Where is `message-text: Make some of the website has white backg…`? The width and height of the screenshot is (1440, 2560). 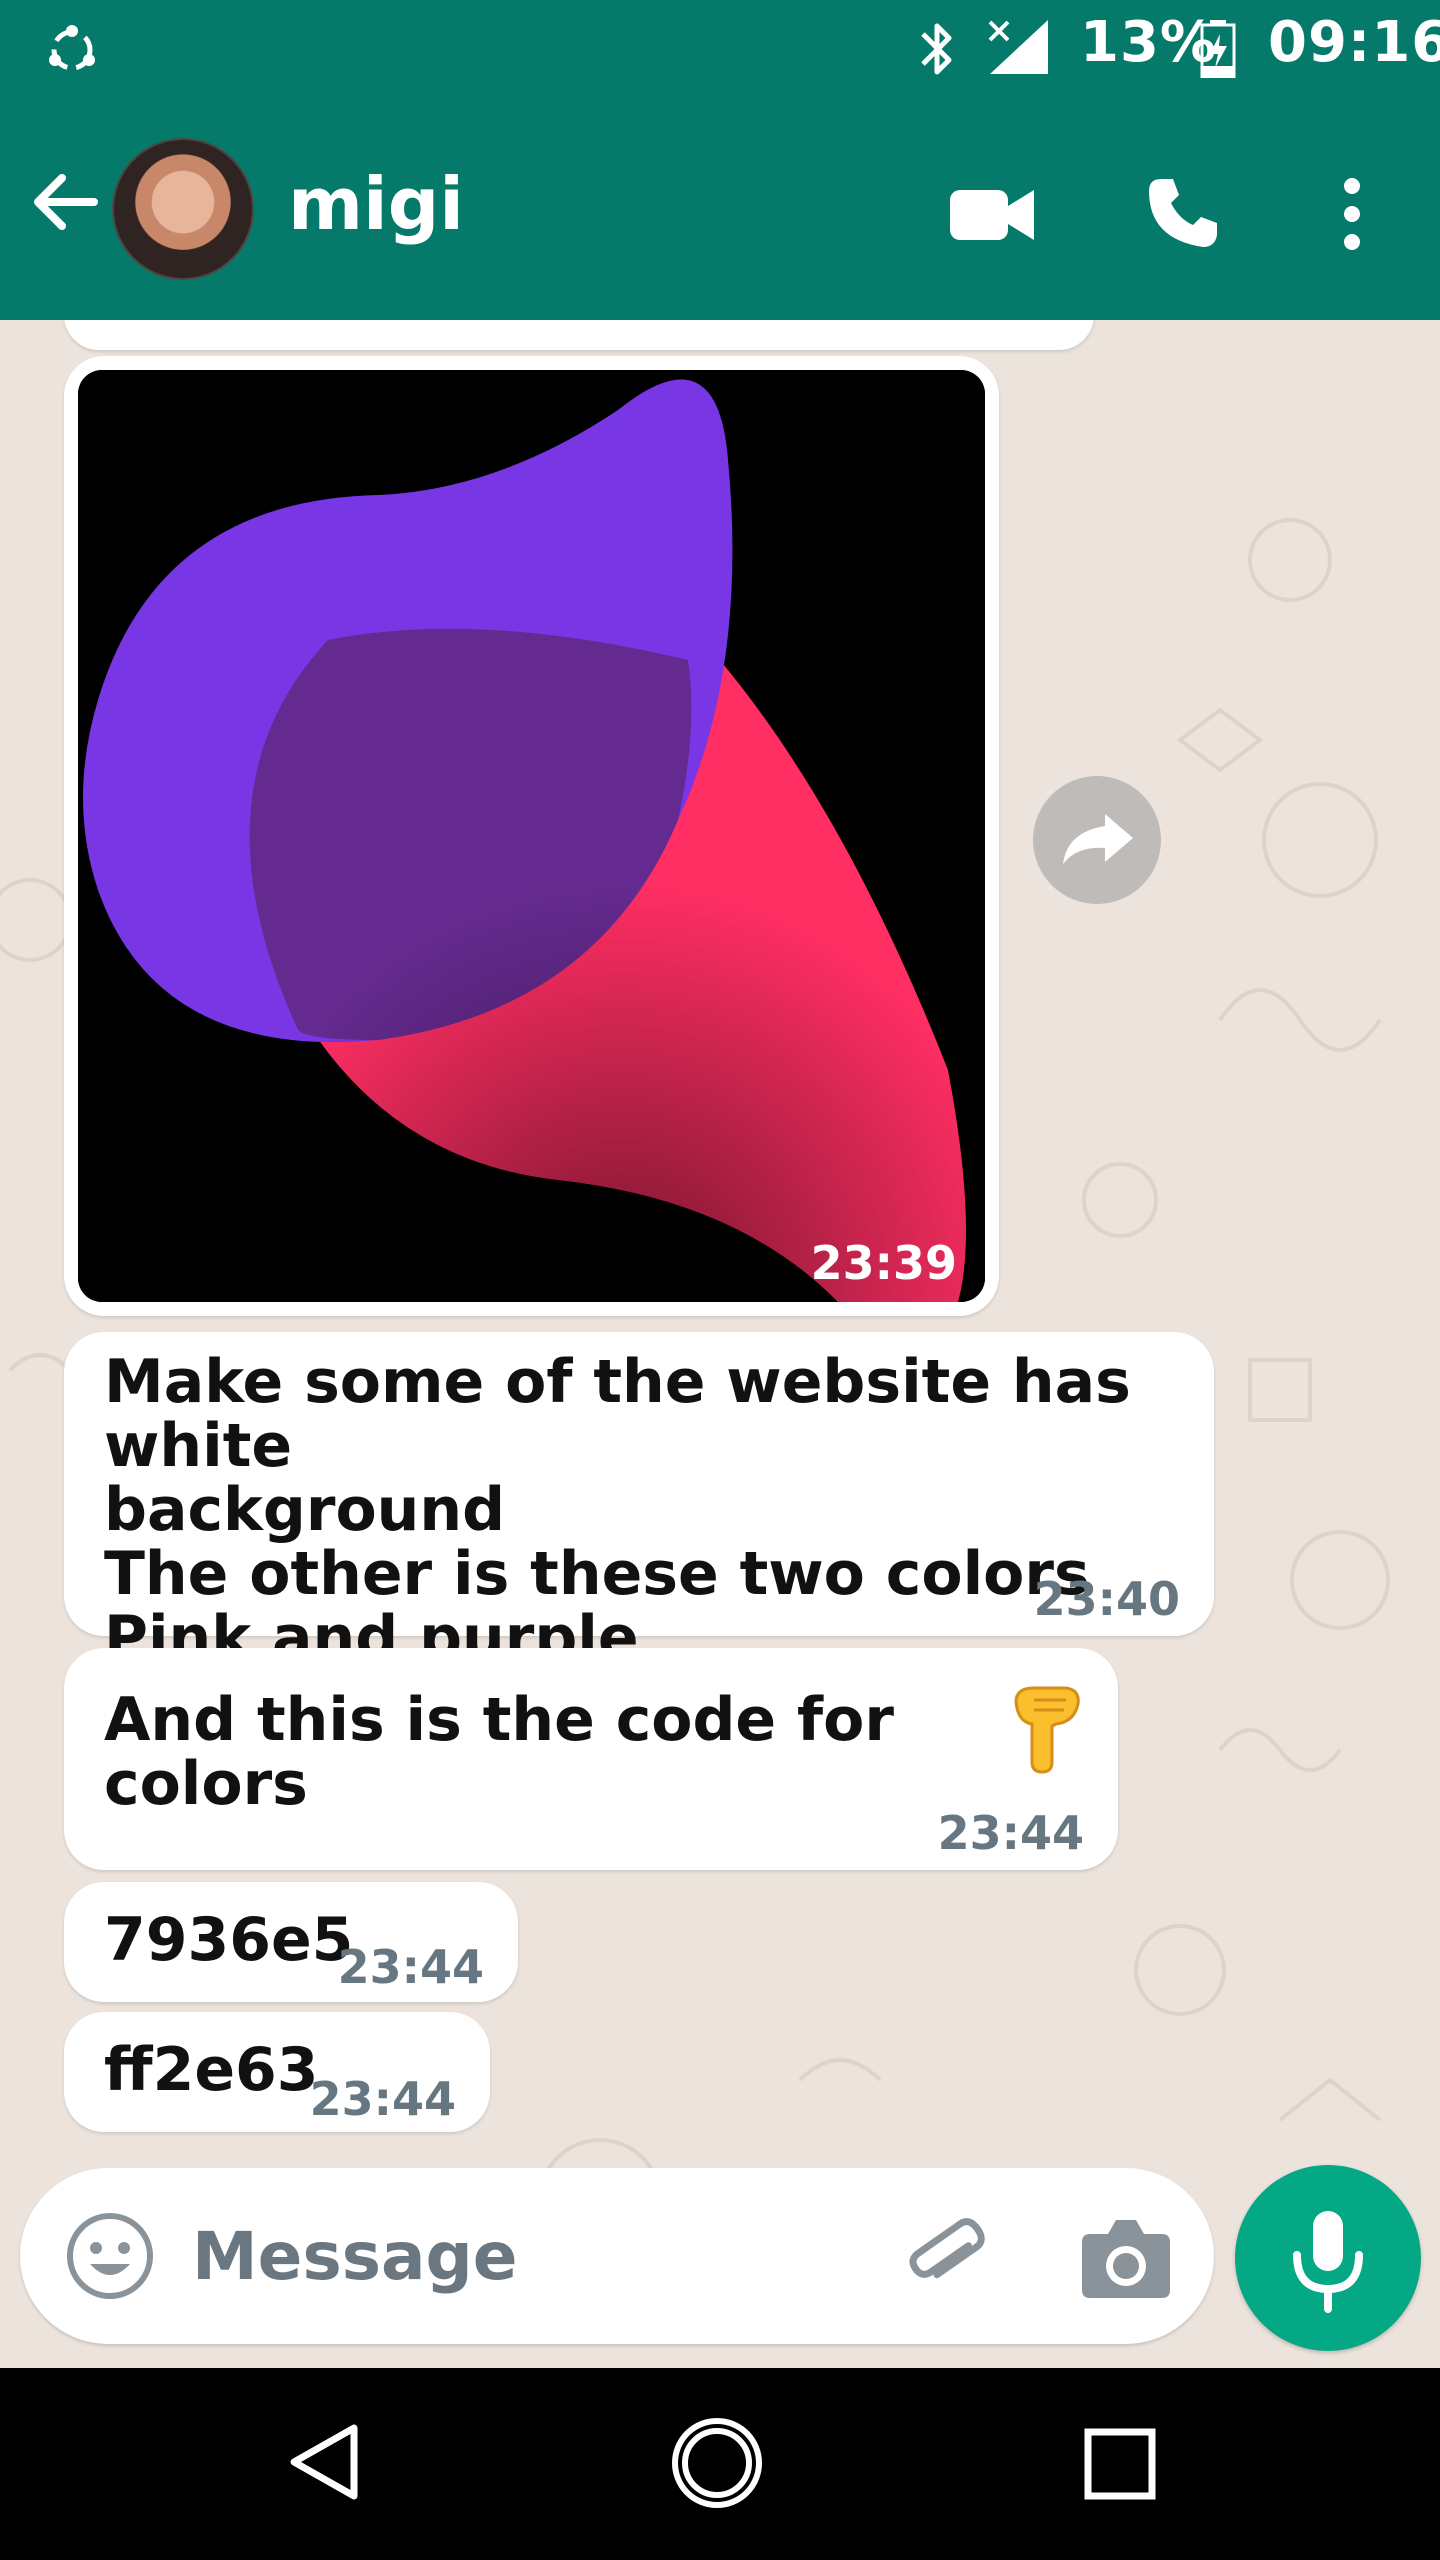
message-text: Make some of the website has white backg… is located at coordinates (617, 1510).